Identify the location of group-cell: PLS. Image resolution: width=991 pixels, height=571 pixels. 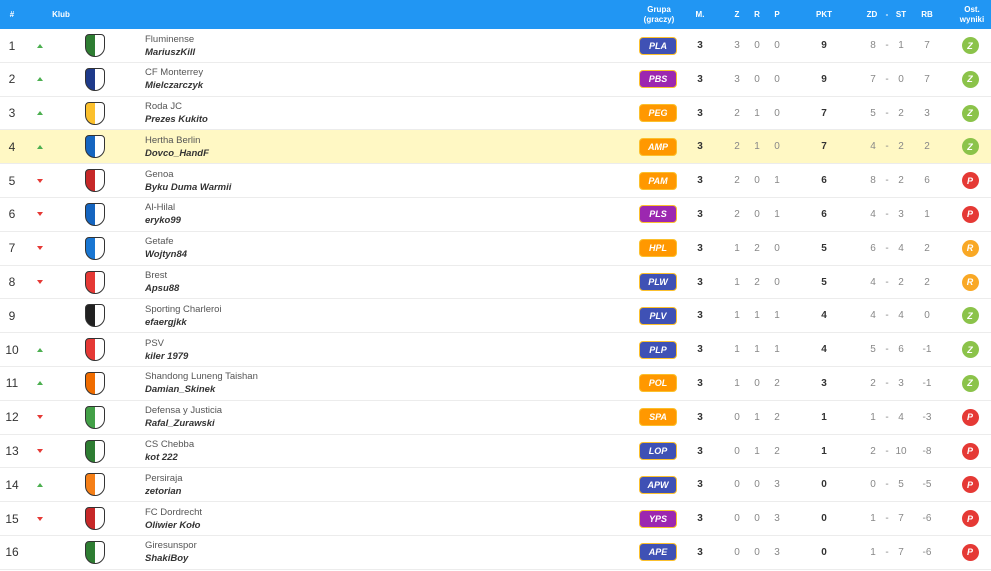
(658, 214).